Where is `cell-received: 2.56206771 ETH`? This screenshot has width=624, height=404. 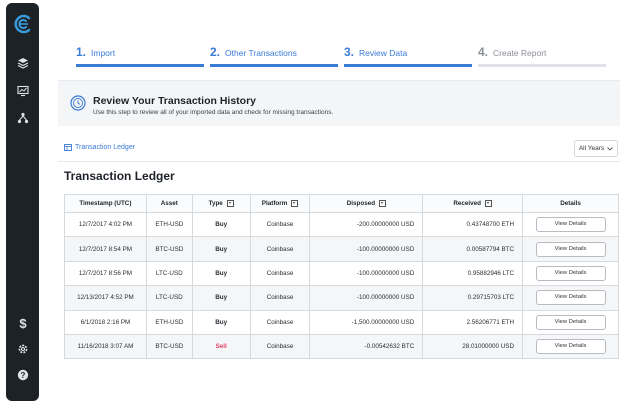
cell-received: 2.56206771 ETH is located at coordinates (473, 322).